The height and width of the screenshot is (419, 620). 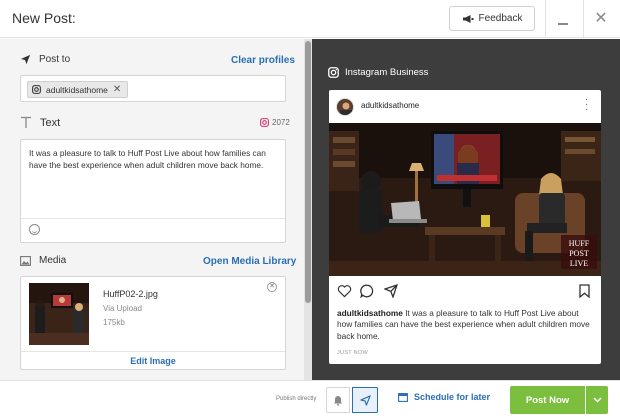 What do you see at coordinates (579, 243) in the screenshot?
I see `image-brand-text: HUFF` at bounding box center [579, 243].